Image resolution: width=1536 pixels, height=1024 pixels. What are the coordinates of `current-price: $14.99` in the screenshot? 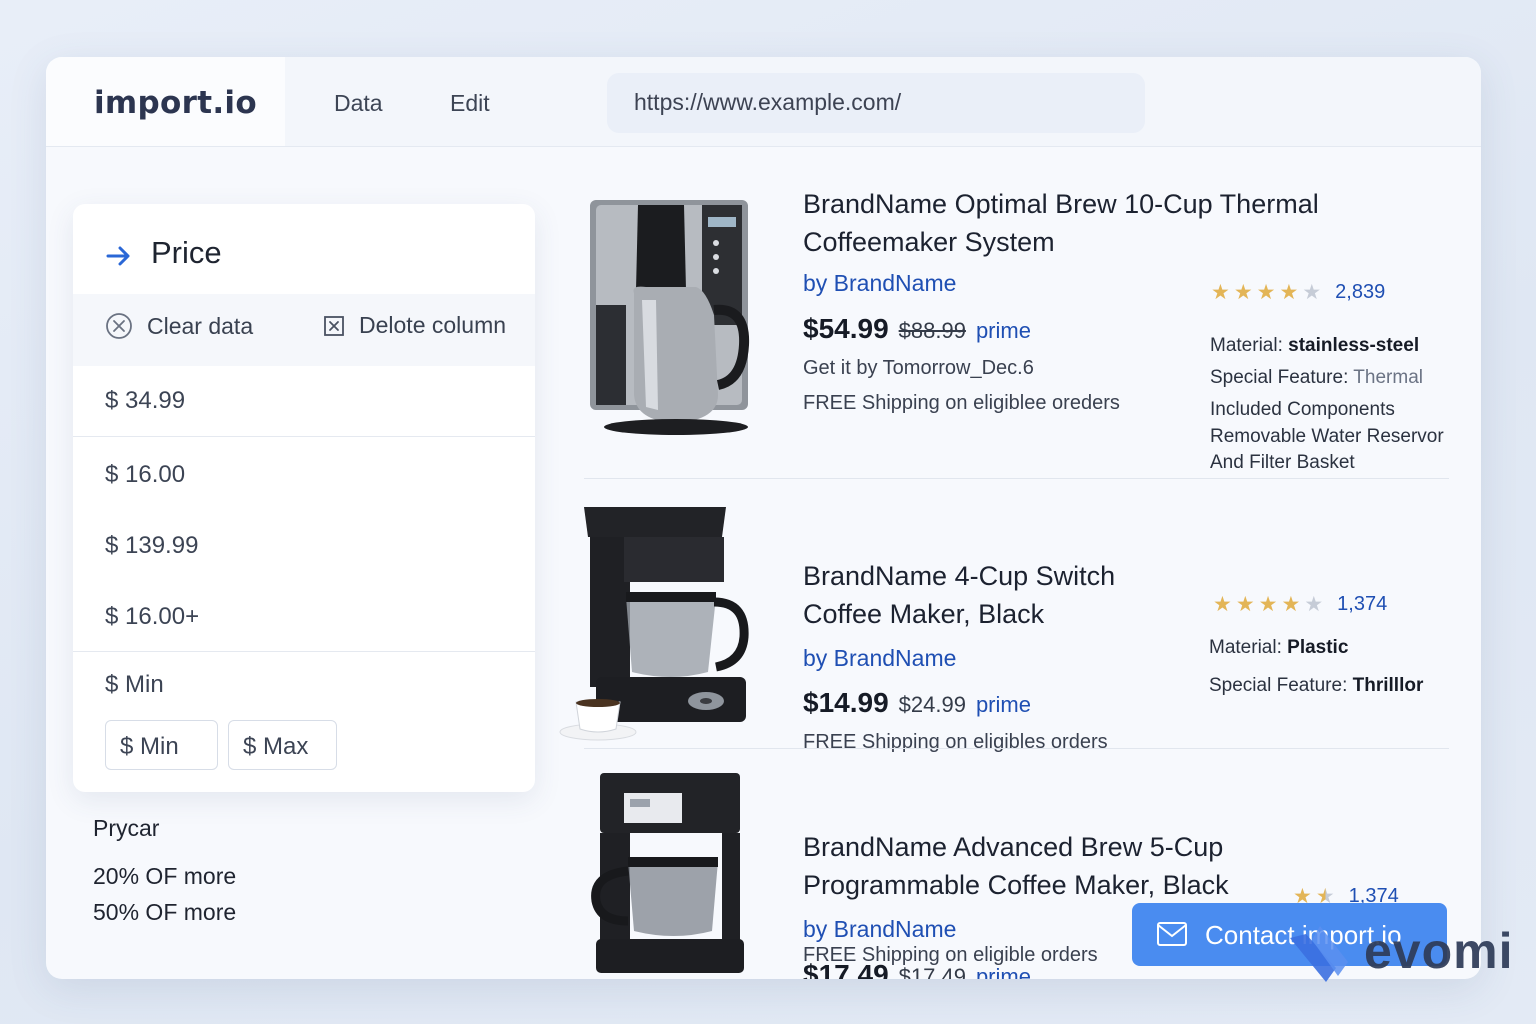 It's located at (846, 702).